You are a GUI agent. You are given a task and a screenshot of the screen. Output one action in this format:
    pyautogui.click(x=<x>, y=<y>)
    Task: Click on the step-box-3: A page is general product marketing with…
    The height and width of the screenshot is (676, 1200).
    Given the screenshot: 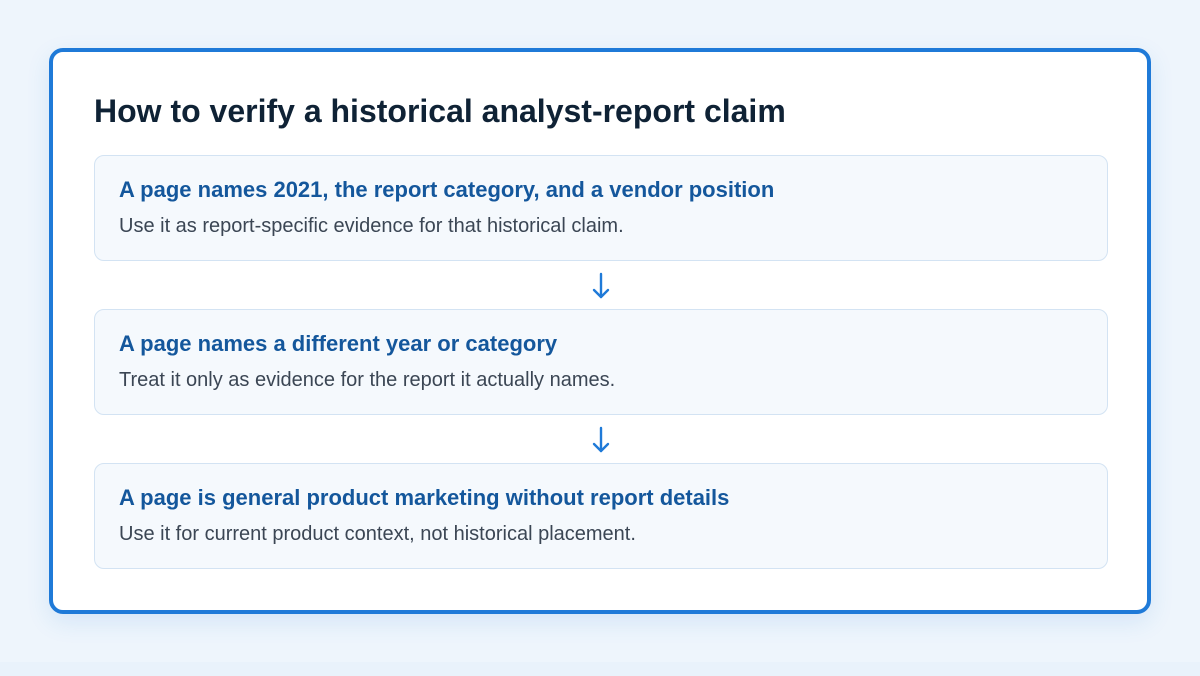 What is the action you would take?
    pyautogui.click(x=601, y=516)
    